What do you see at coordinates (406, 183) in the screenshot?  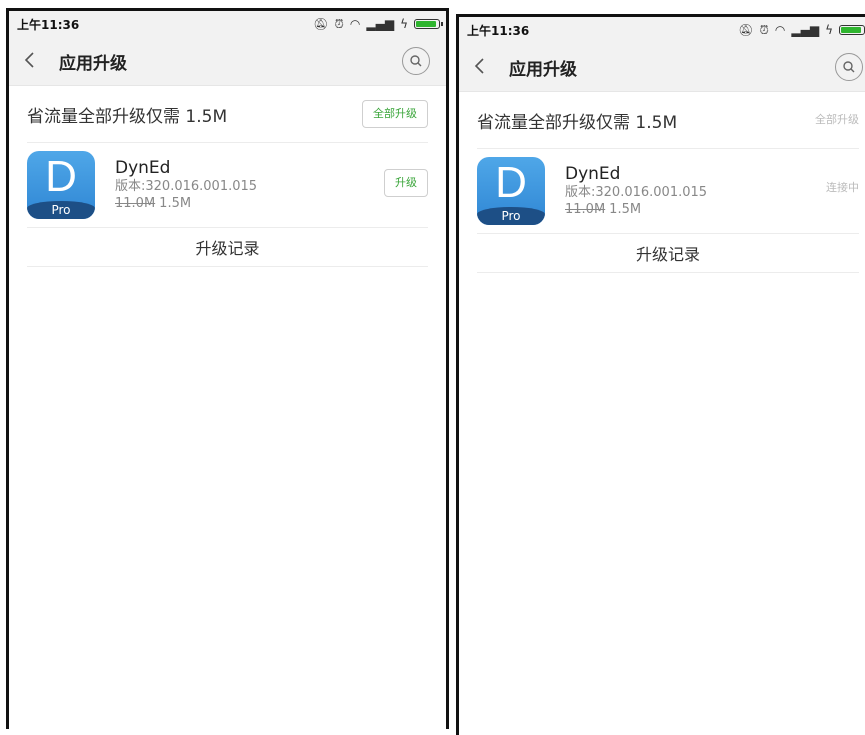 I see `upgrade-button: 升级` at bounding box center [406, 183].